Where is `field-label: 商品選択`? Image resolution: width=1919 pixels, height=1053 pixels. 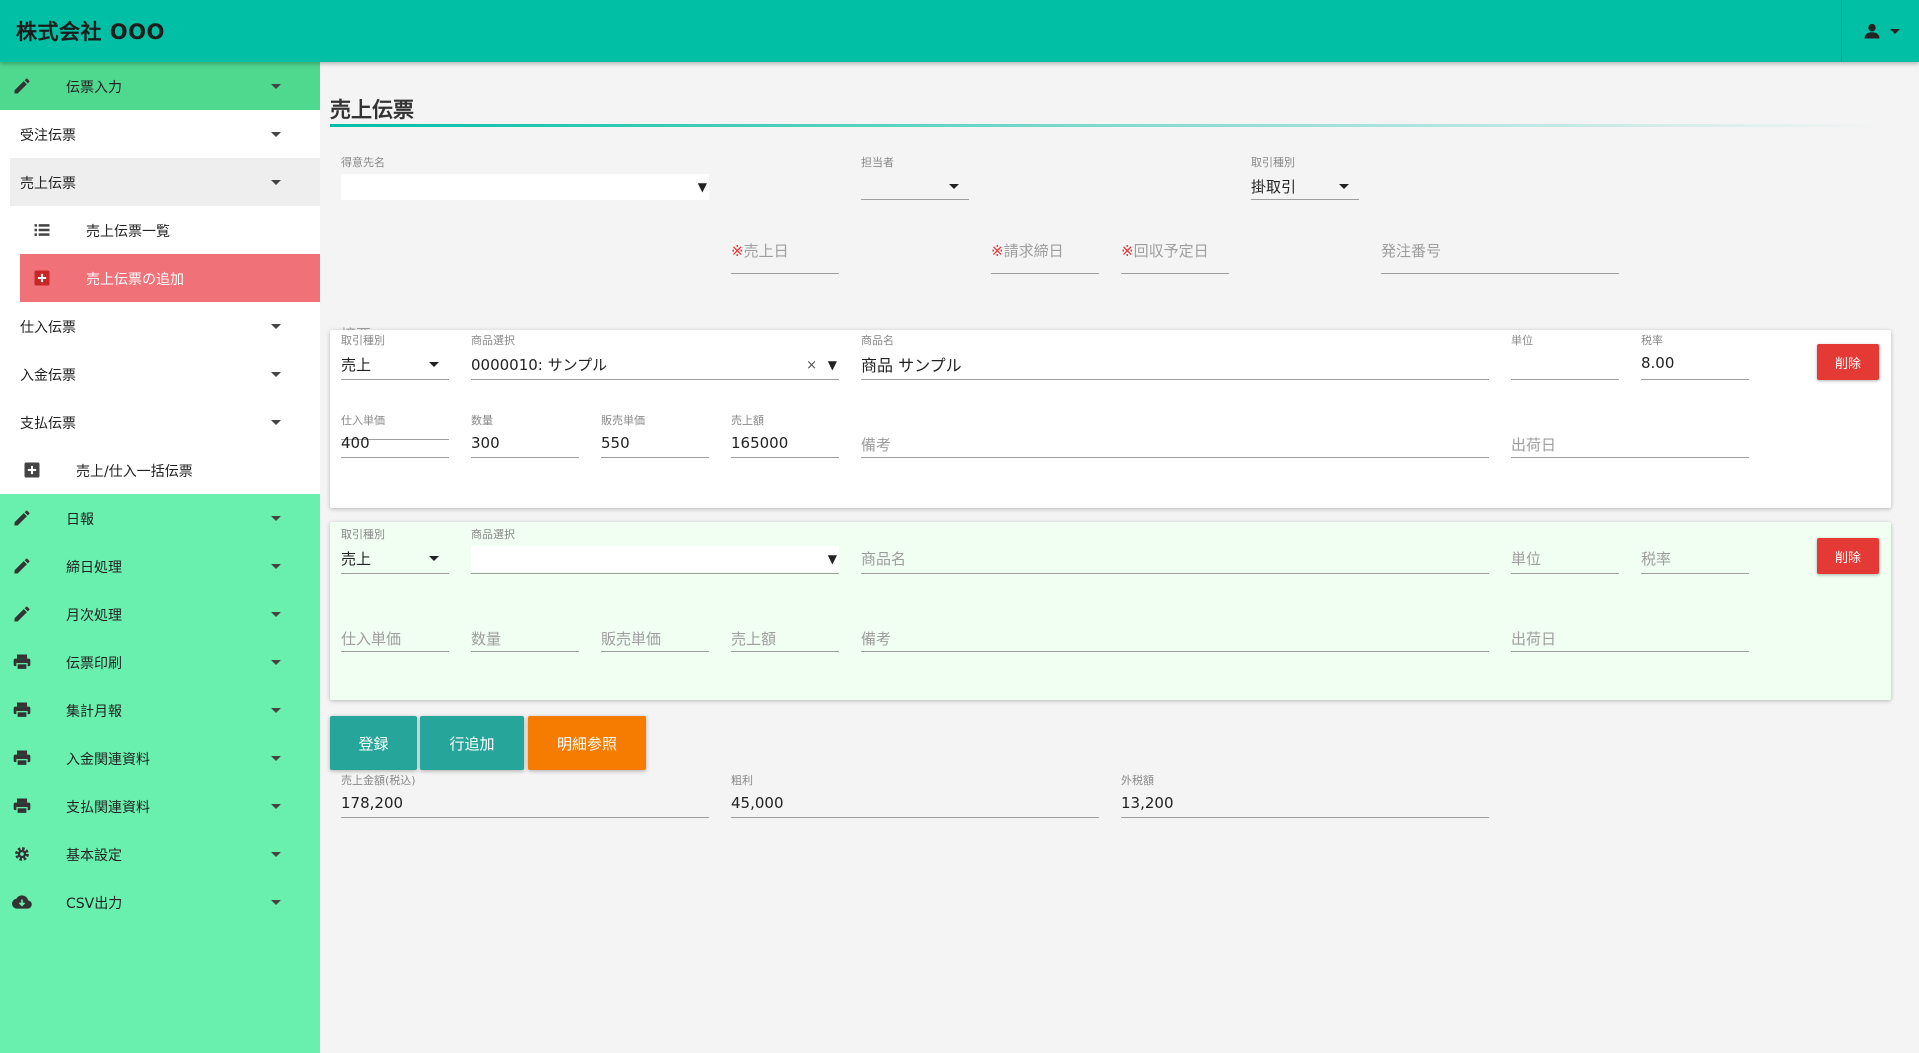 field-label: 商品選択 is located at coordinates (493, 534).